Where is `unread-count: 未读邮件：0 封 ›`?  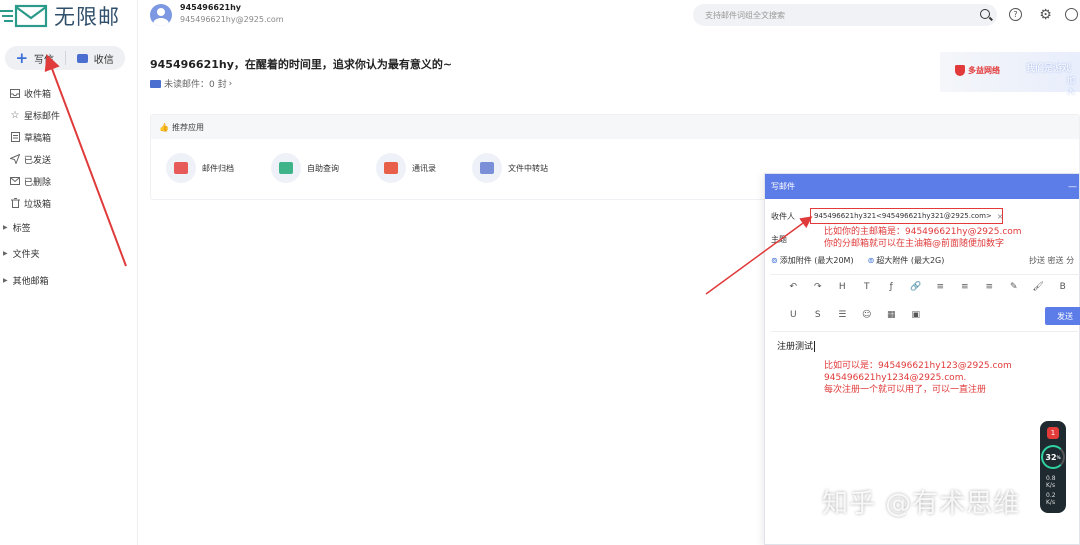
unread-count: 未读邮件：0 封 › is located at coordinates (191, 83).